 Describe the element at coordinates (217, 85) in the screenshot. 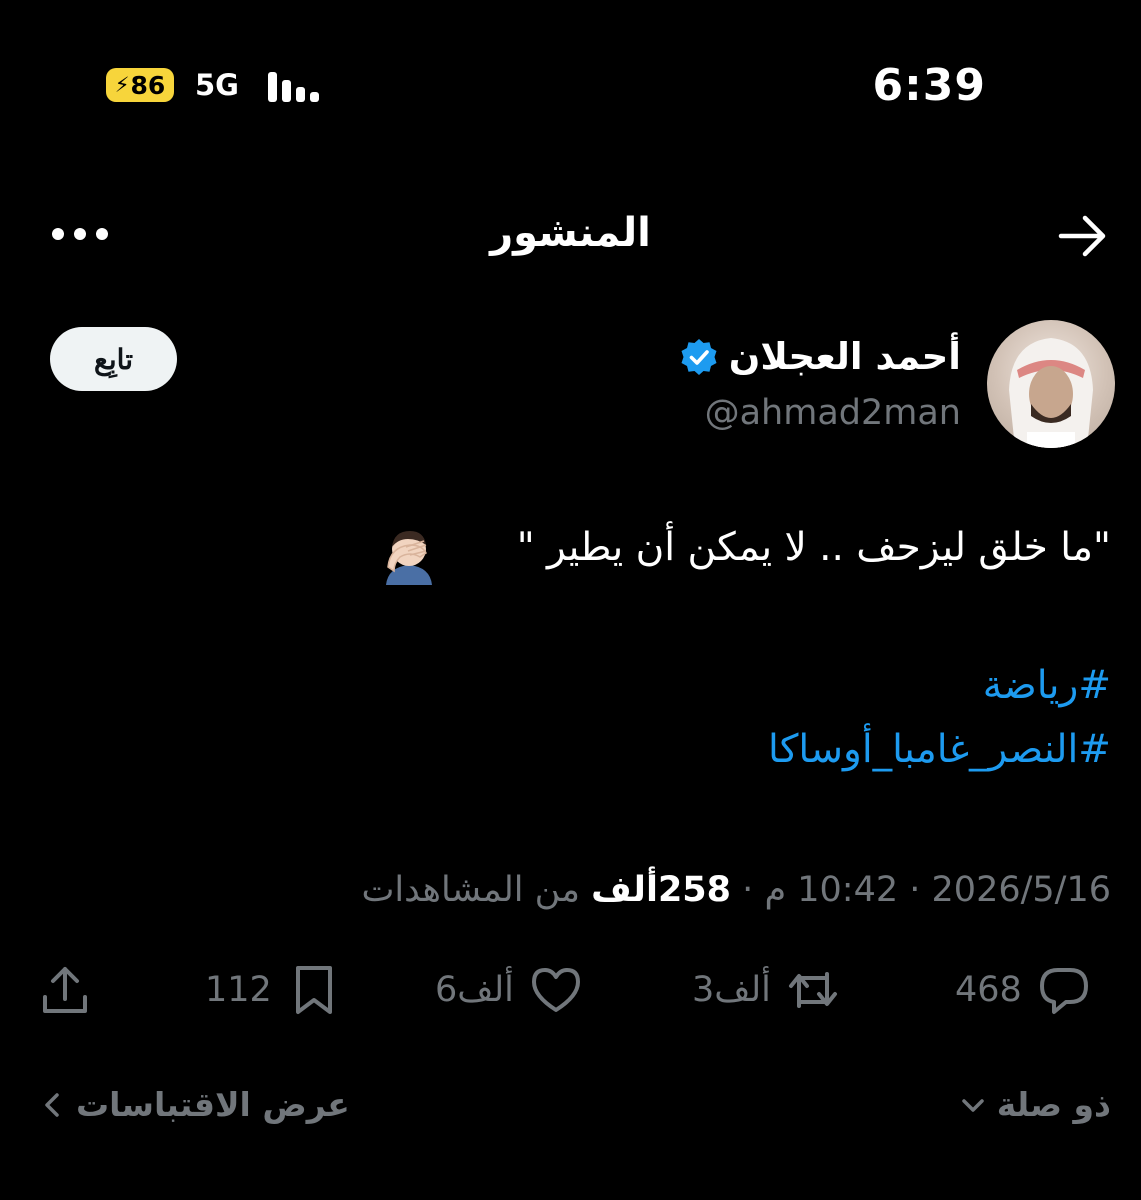

I see `network-type: 5G` at that location.